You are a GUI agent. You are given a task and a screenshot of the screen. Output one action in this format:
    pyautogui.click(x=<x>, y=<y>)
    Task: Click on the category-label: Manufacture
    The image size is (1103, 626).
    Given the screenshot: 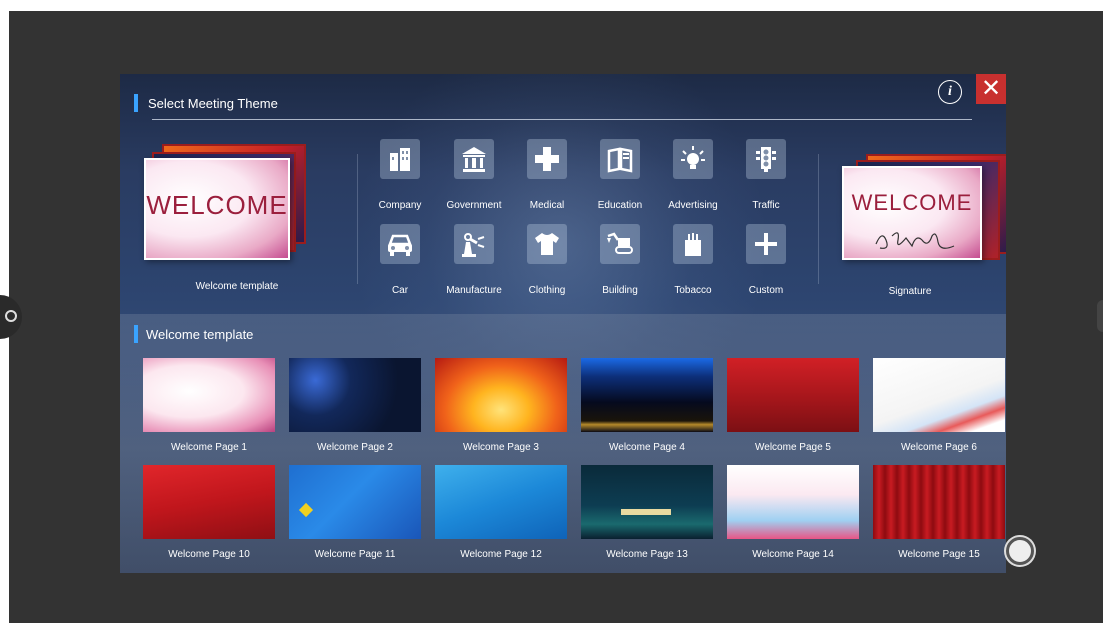 What is the action you would take?
    pyautogui.click(x=474, y=290)
    